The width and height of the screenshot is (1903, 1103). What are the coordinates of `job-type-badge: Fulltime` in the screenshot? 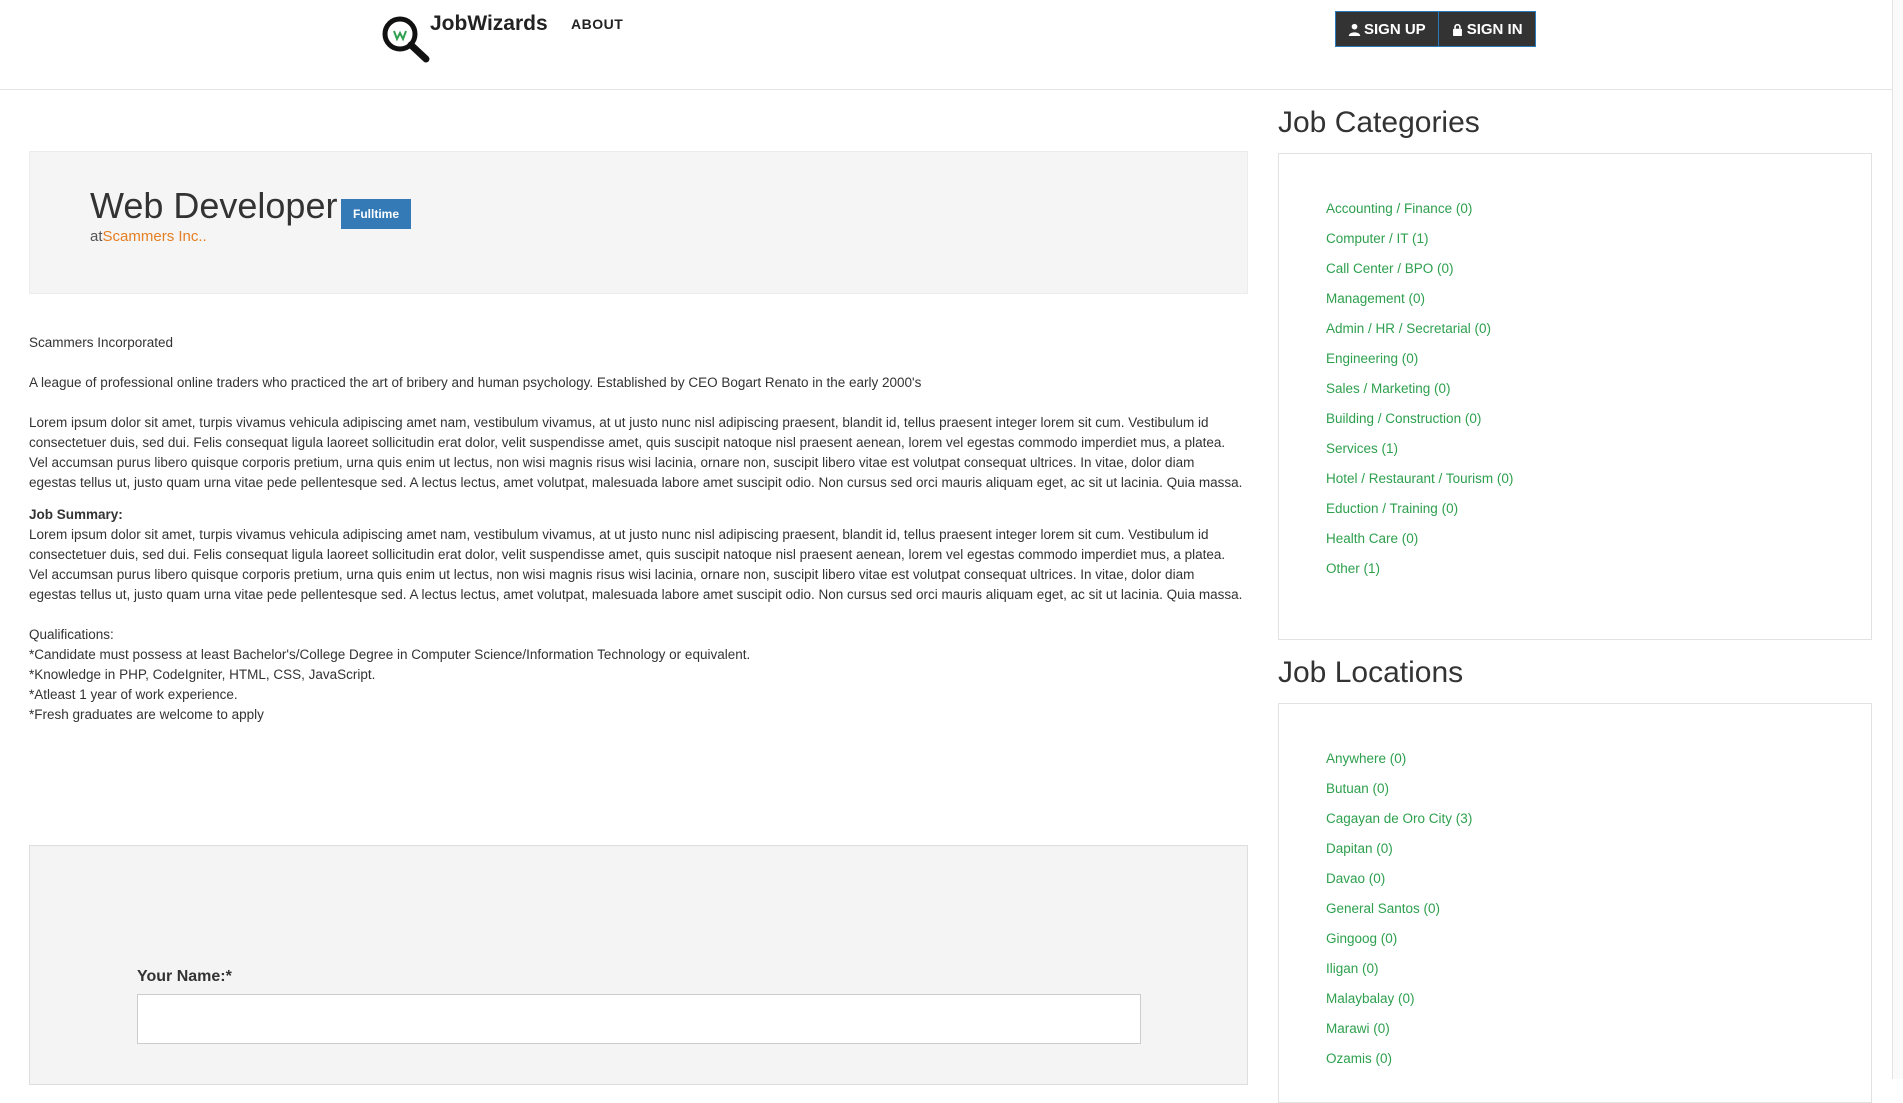 It's located at (376, 214).